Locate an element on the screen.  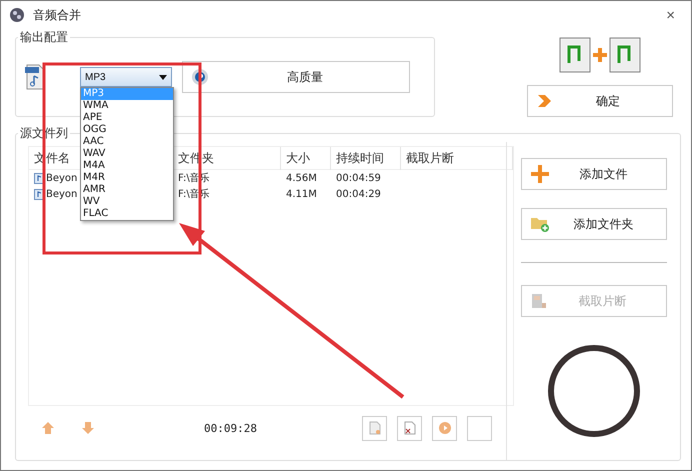
window-title: 音频合并 is located at coordinates (57, 15).